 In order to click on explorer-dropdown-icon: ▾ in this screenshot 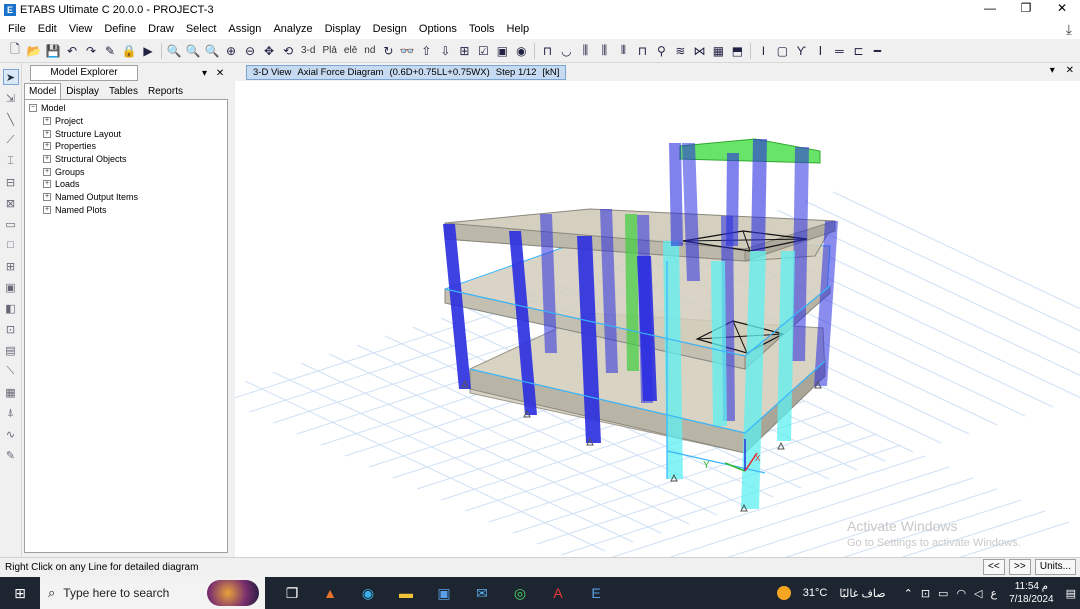, I will do `click(204, 73)`.